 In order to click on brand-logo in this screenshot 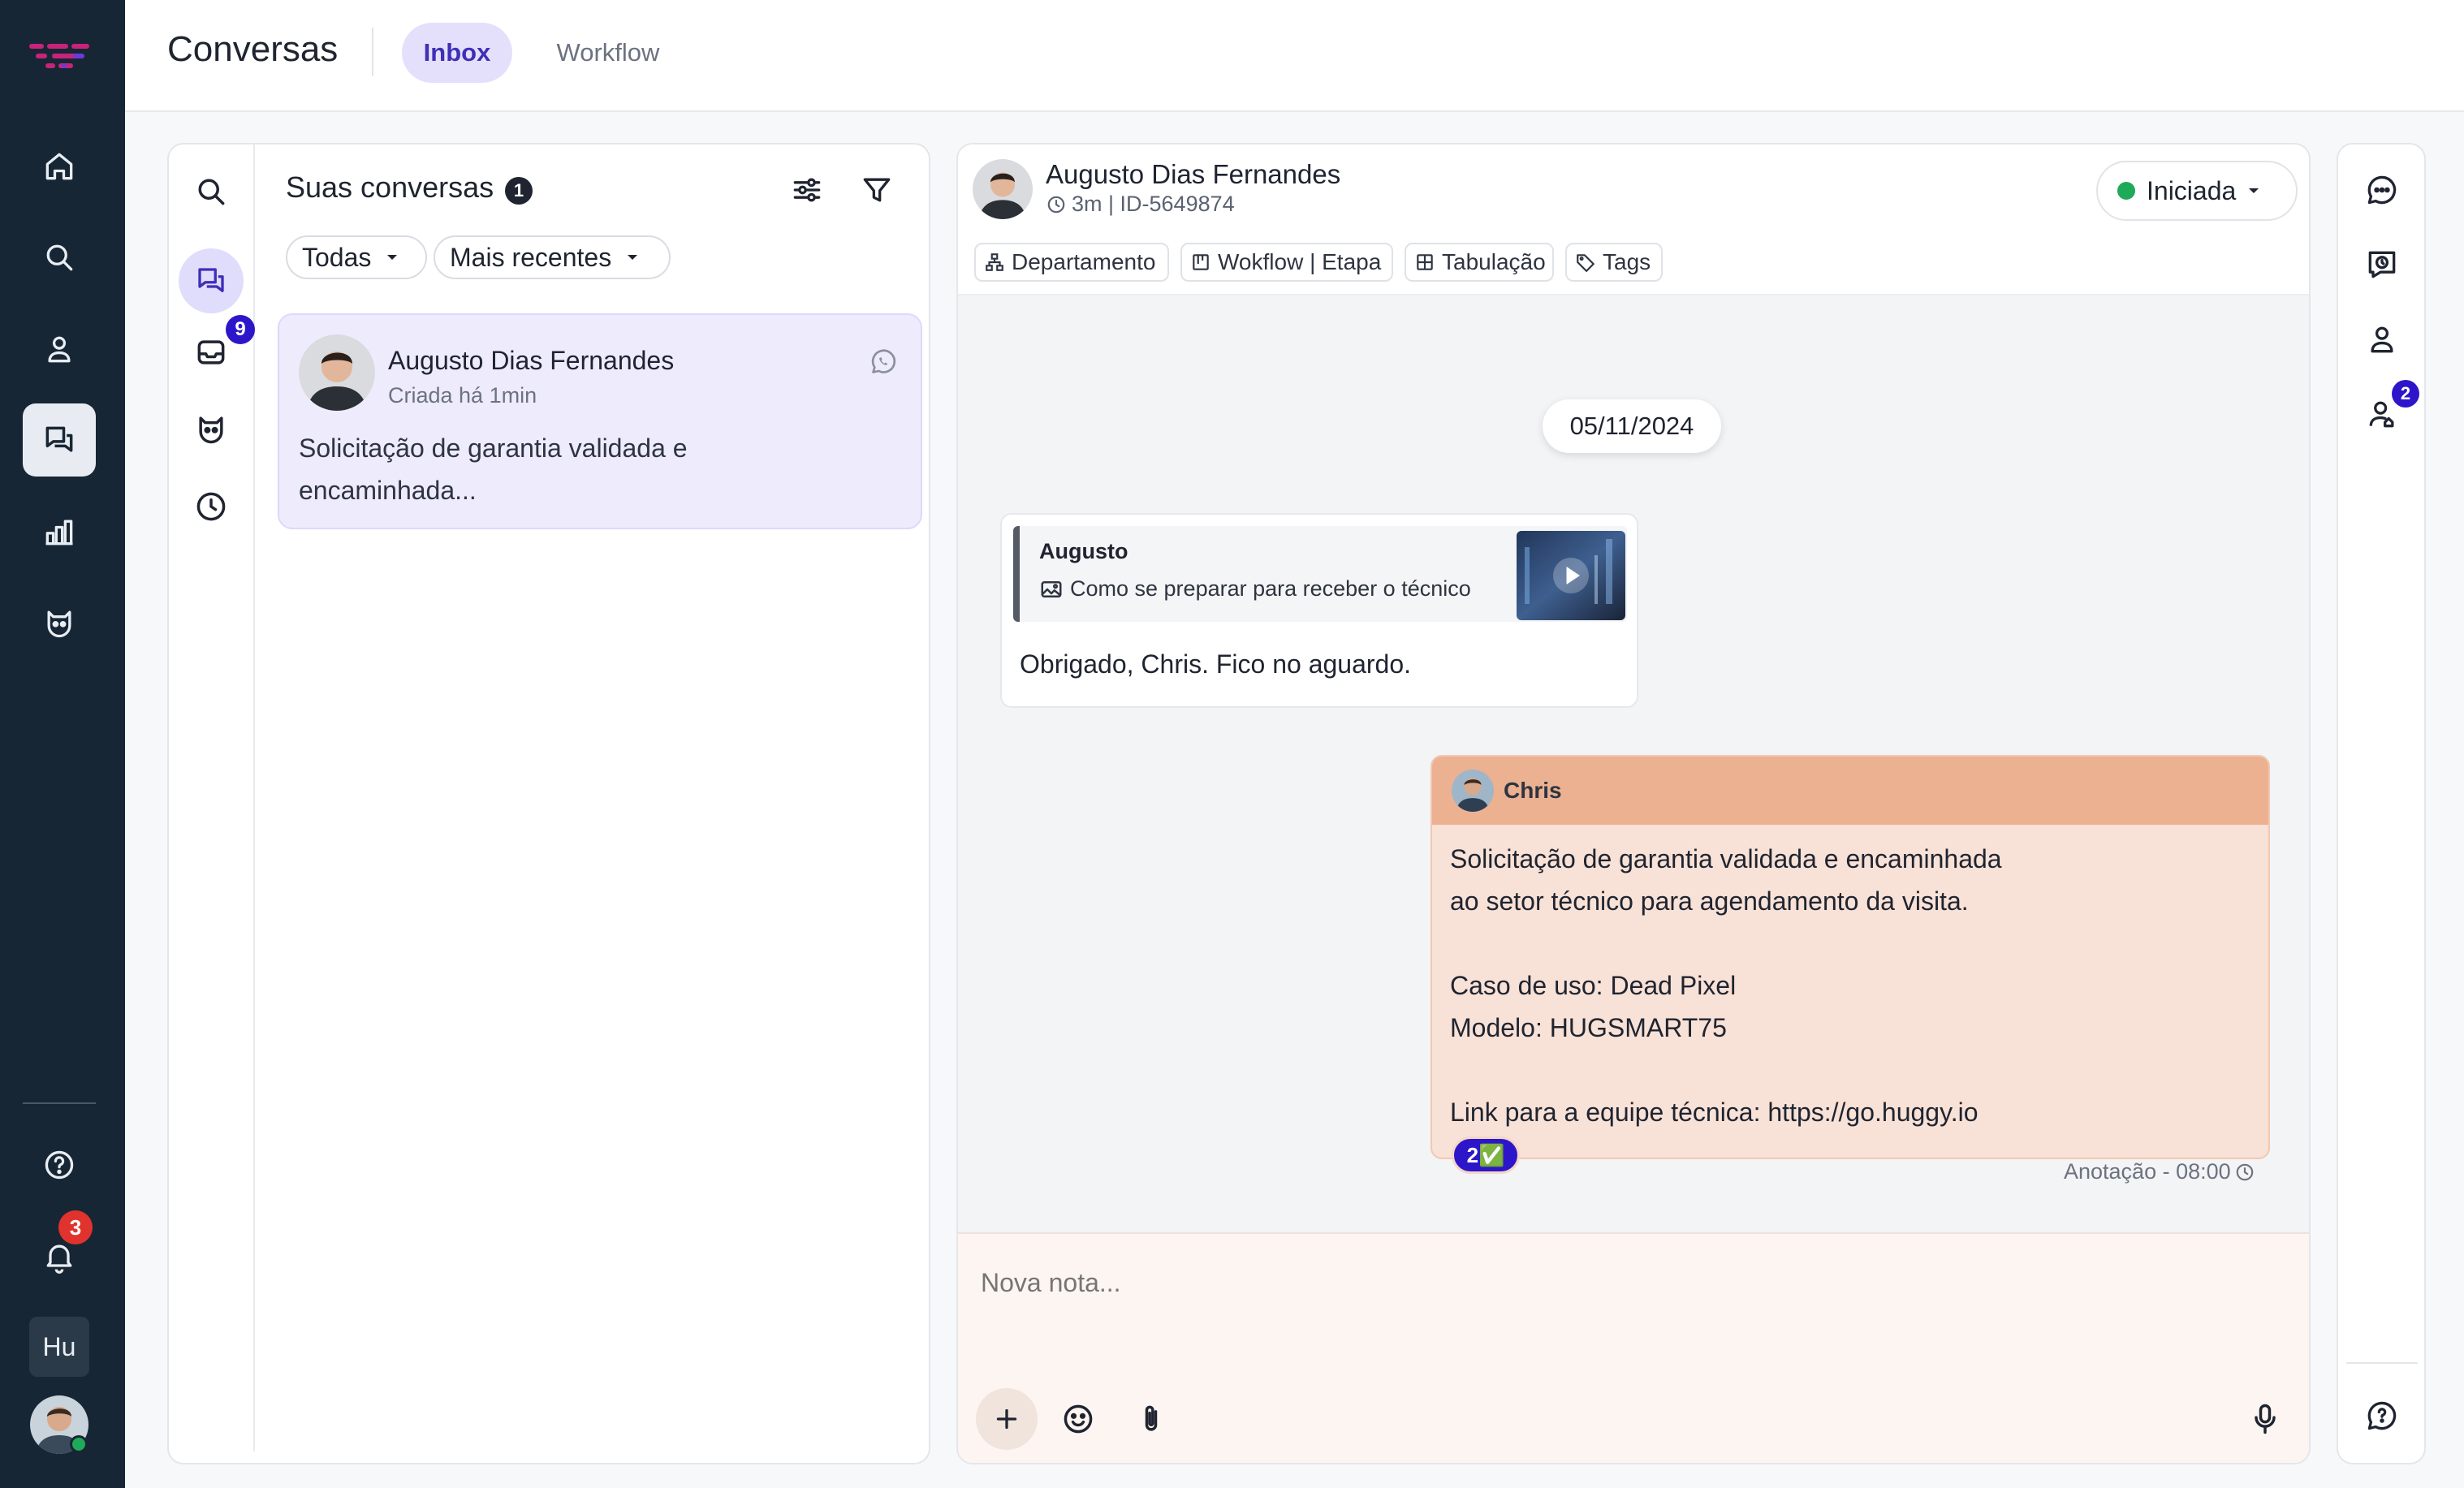, I will do `click(59, 57)`.